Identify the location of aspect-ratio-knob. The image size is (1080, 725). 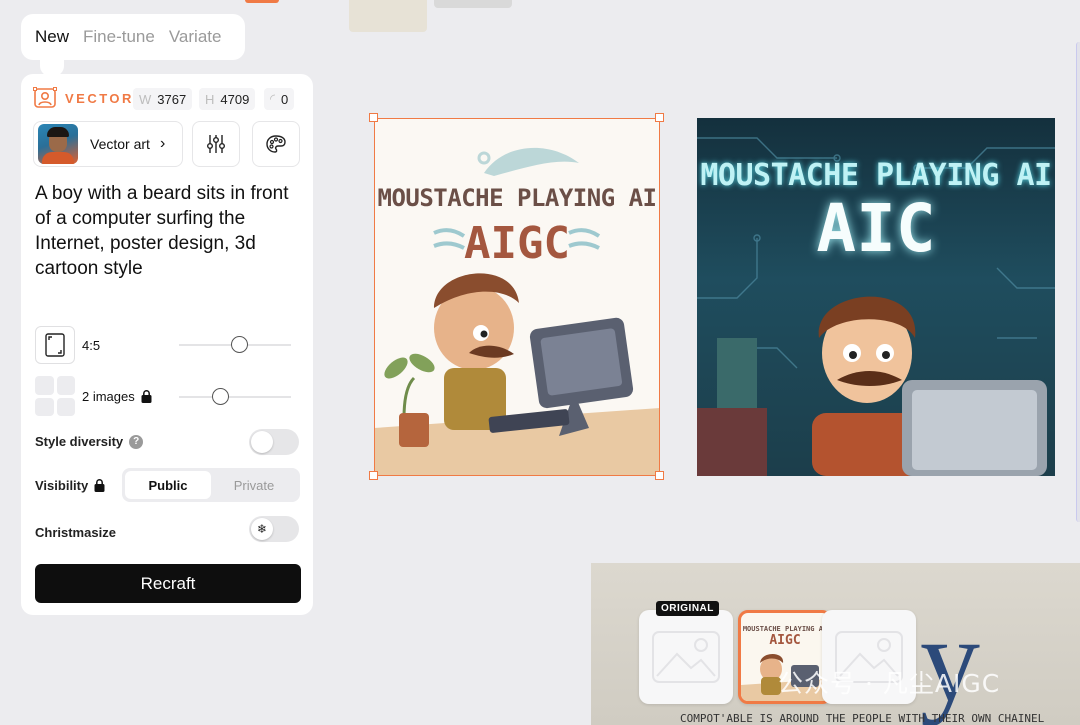
(239, 344).